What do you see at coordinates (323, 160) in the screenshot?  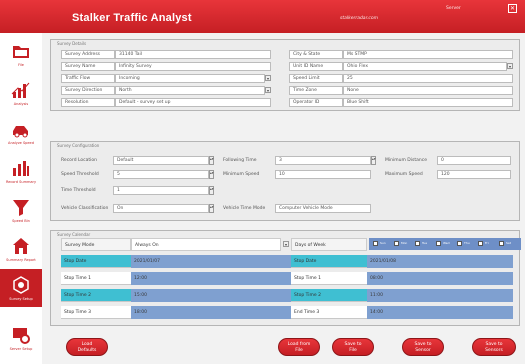 I see `following-time-input: 3` at bounding box center [323, 160].